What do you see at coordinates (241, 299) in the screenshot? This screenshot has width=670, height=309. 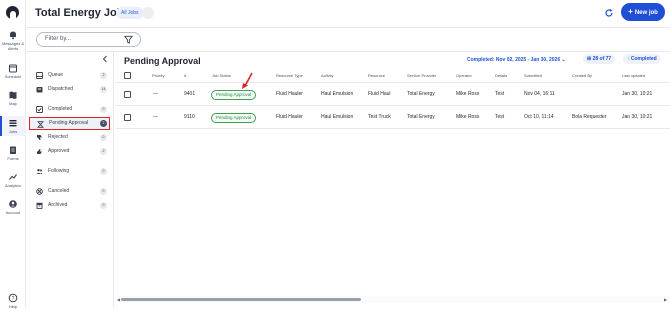 I see `horizontal-scrollbar-thumb` at bounding box center [241, 299].